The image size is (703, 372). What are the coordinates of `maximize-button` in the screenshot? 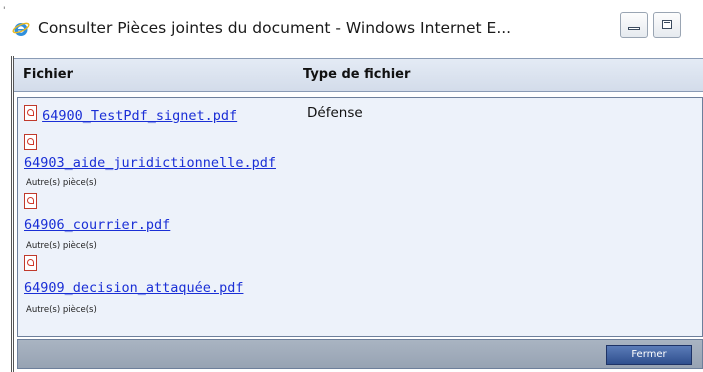 It's located at (667, 25).